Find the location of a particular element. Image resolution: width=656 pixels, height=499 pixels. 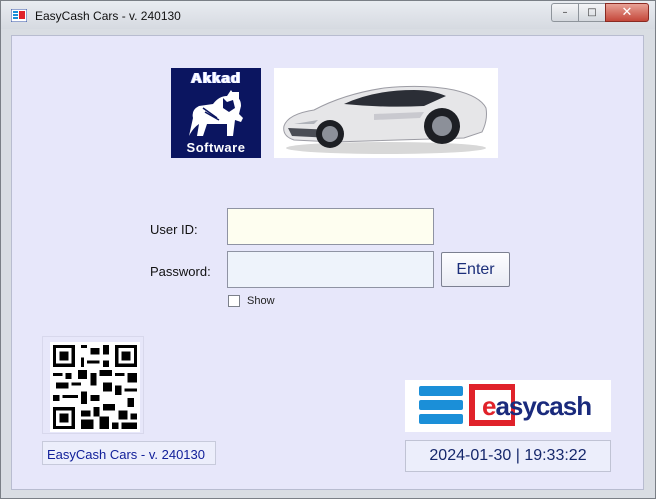

qr-code-panel is located at coordinates (93, 385).